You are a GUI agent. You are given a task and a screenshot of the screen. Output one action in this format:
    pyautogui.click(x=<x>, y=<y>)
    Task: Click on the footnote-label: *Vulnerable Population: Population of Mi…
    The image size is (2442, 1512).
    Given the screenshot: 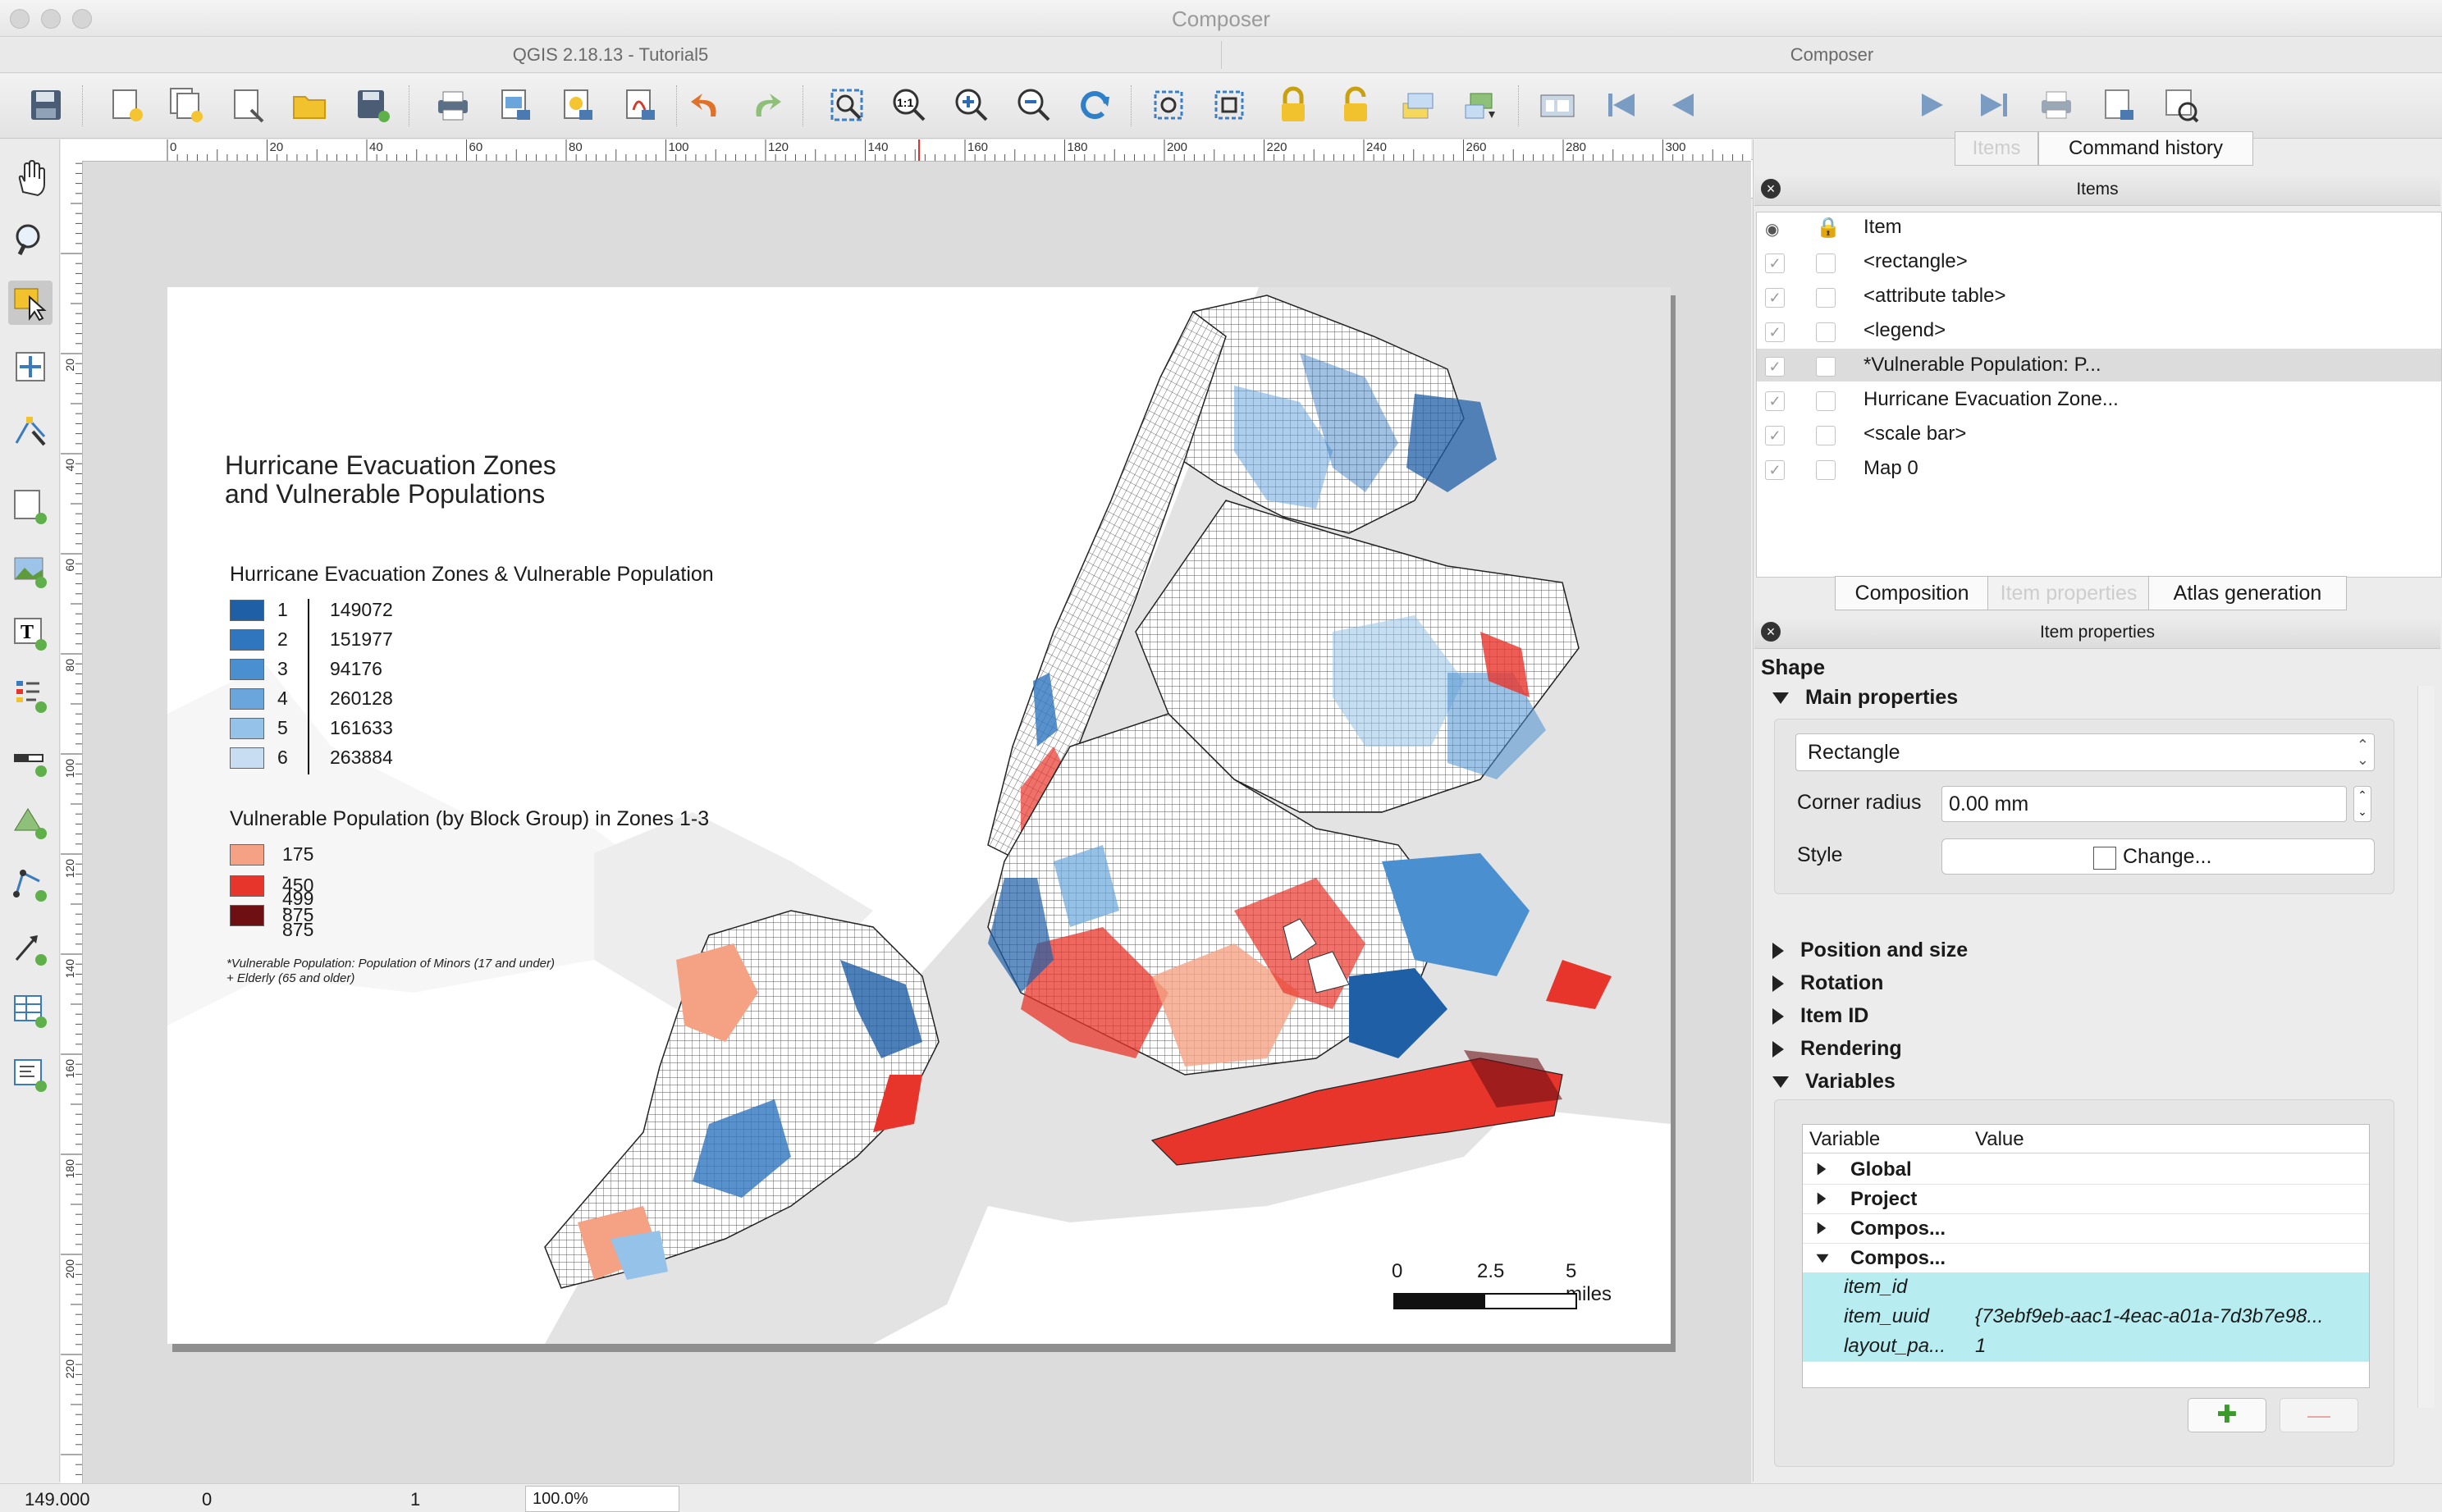 What is the action you would take?
    pyautogui.click(x=390, y=971)
    